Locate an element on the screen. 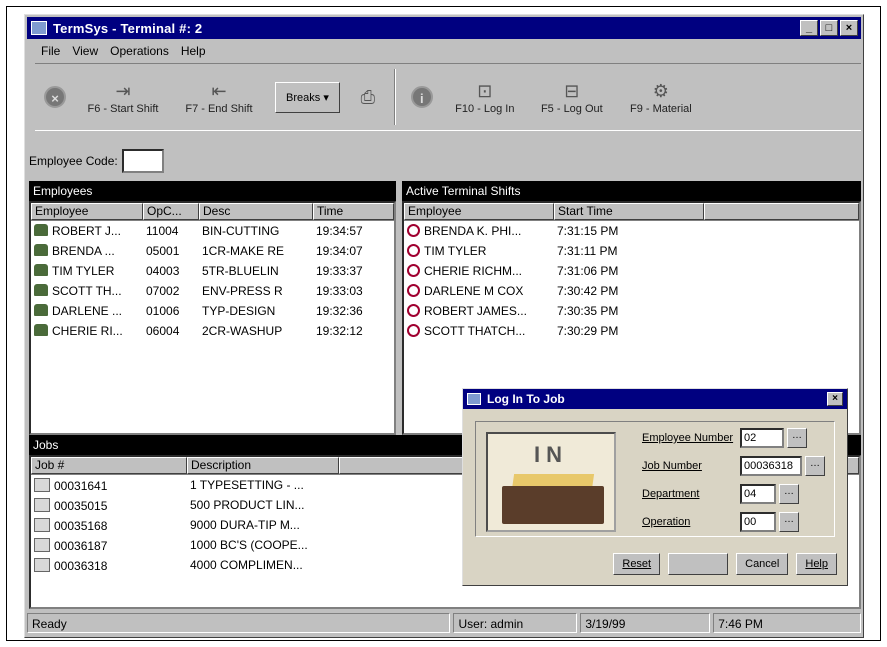  menu-file: File is located at coordinates (50, 51).